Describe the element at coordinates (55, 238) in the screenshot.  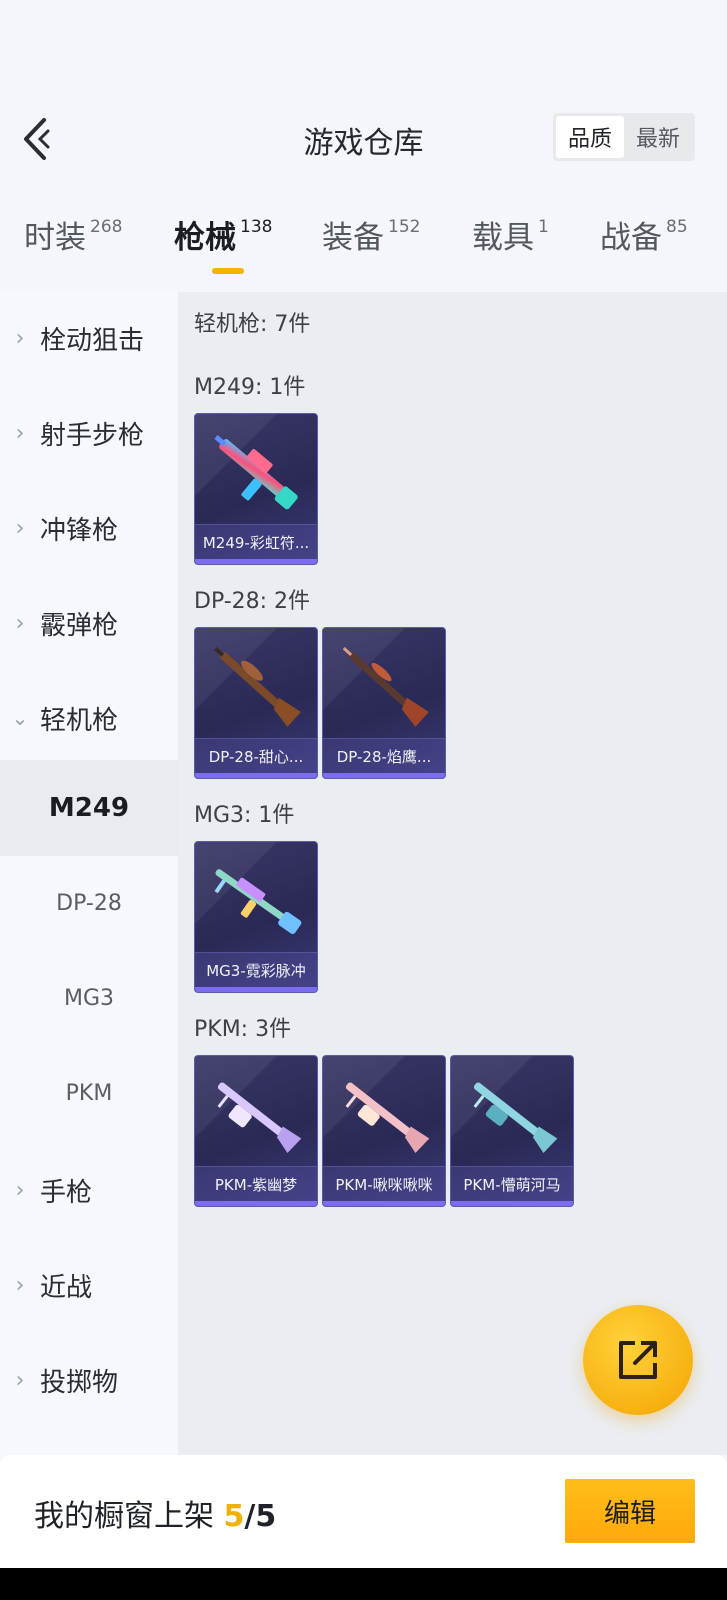
I see `tab-label: 时装` at that location.